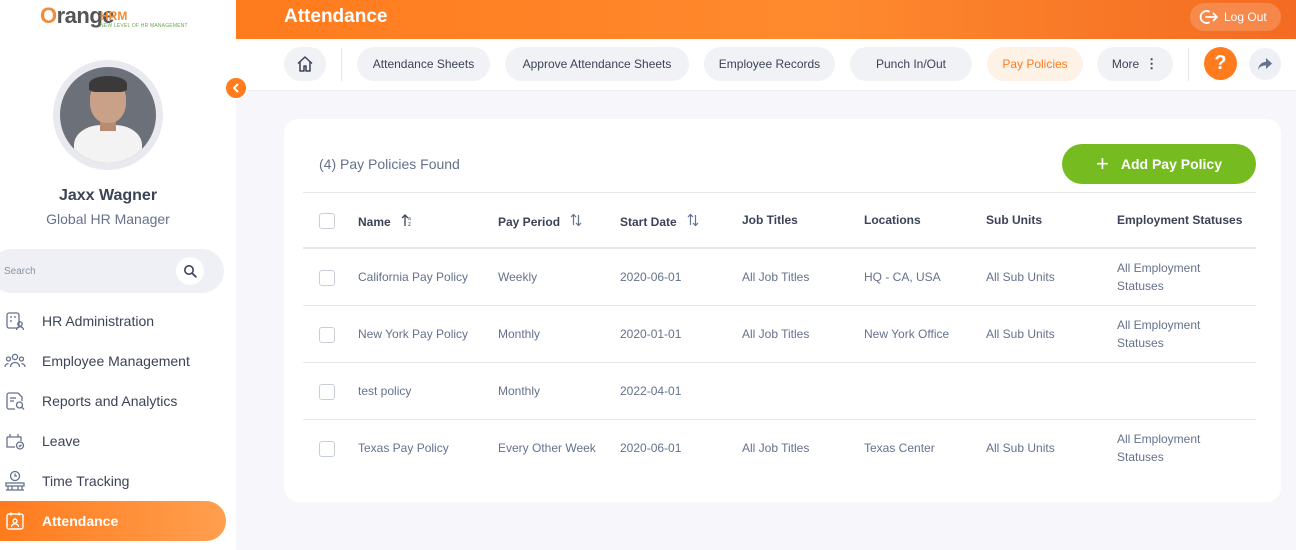  Describe the element at coordinates (118, 441) in the screenshot. I see `sidebar-item-leave: Leave` at that location.